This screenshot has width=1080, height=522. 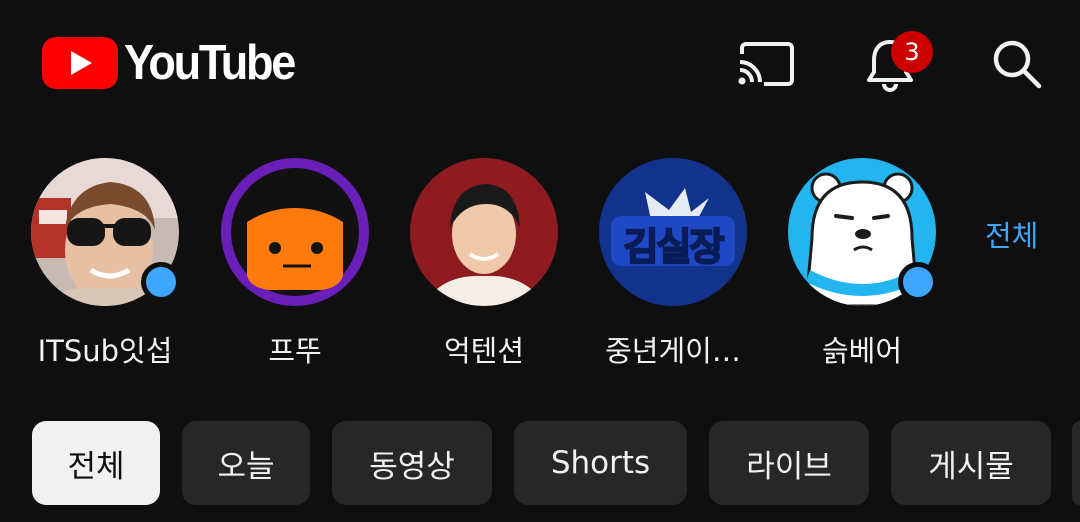 What do you see at coordinates (484, 351) in the screenshot?
I see `channel-name: 억텐션` at bounding box center [484, 351].